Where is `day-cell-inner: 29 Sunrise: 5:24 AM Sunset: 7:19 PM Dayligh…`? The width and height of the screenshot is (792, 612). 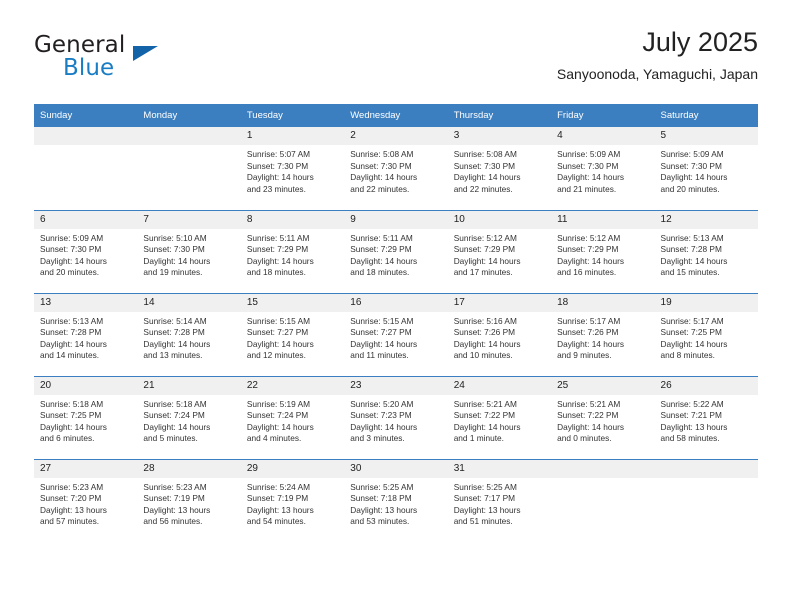 day-cell-inner: 29 Sunrise: 5:24 AM Sunset: 7:19 PM Dayligh… is located at coordinates (292, 501).